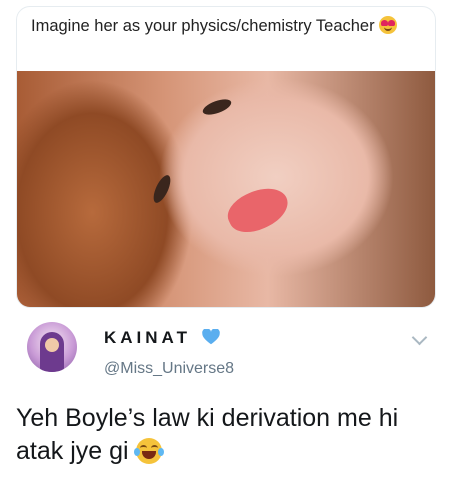 The image size is (450, 486). I want to click on author-name-text: KAINAT, so click(147, 337).